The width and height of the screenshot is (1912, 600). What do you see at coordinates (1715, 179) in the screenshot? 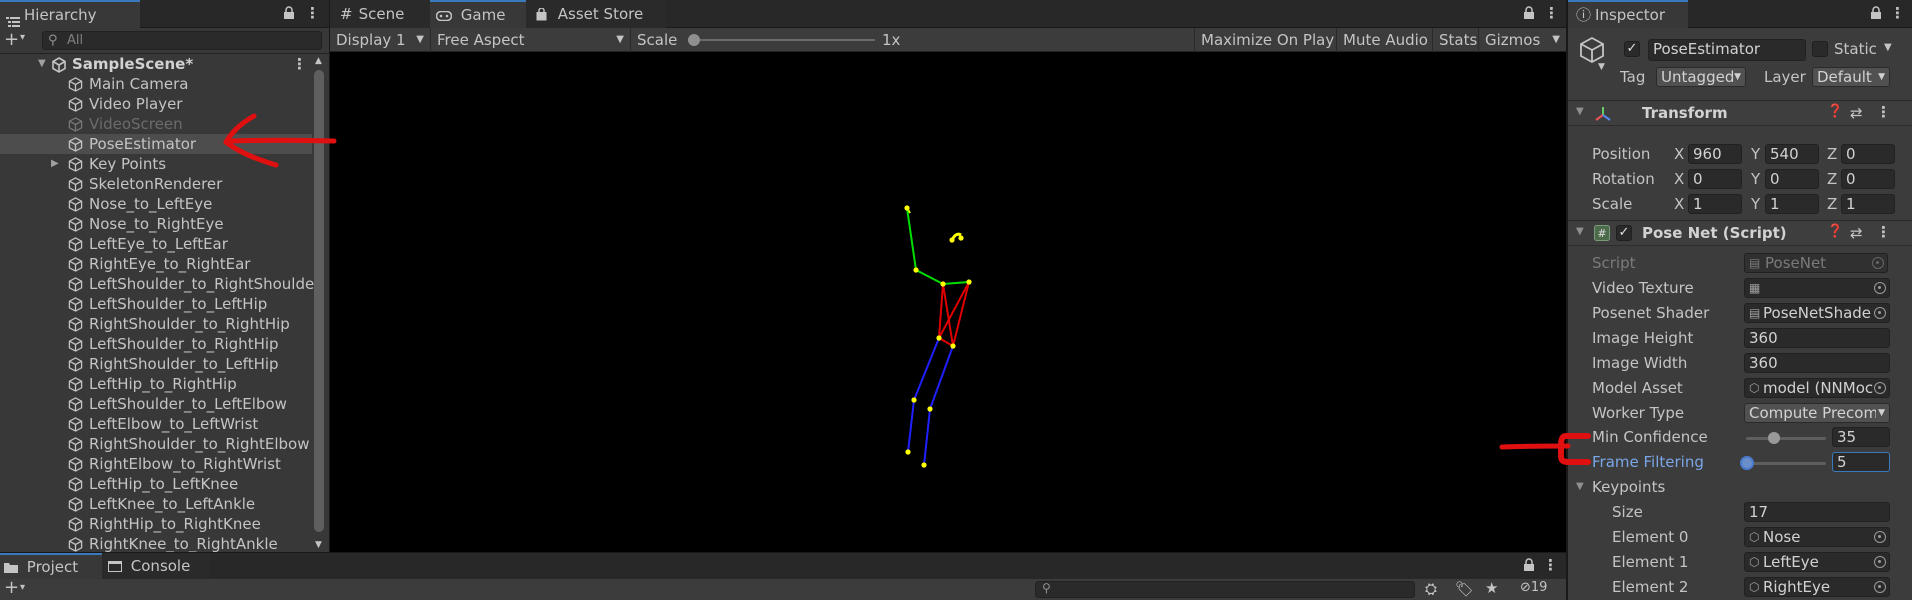
I see `transform-rotation-x-field: 0` at bounding box center [1715, 179].